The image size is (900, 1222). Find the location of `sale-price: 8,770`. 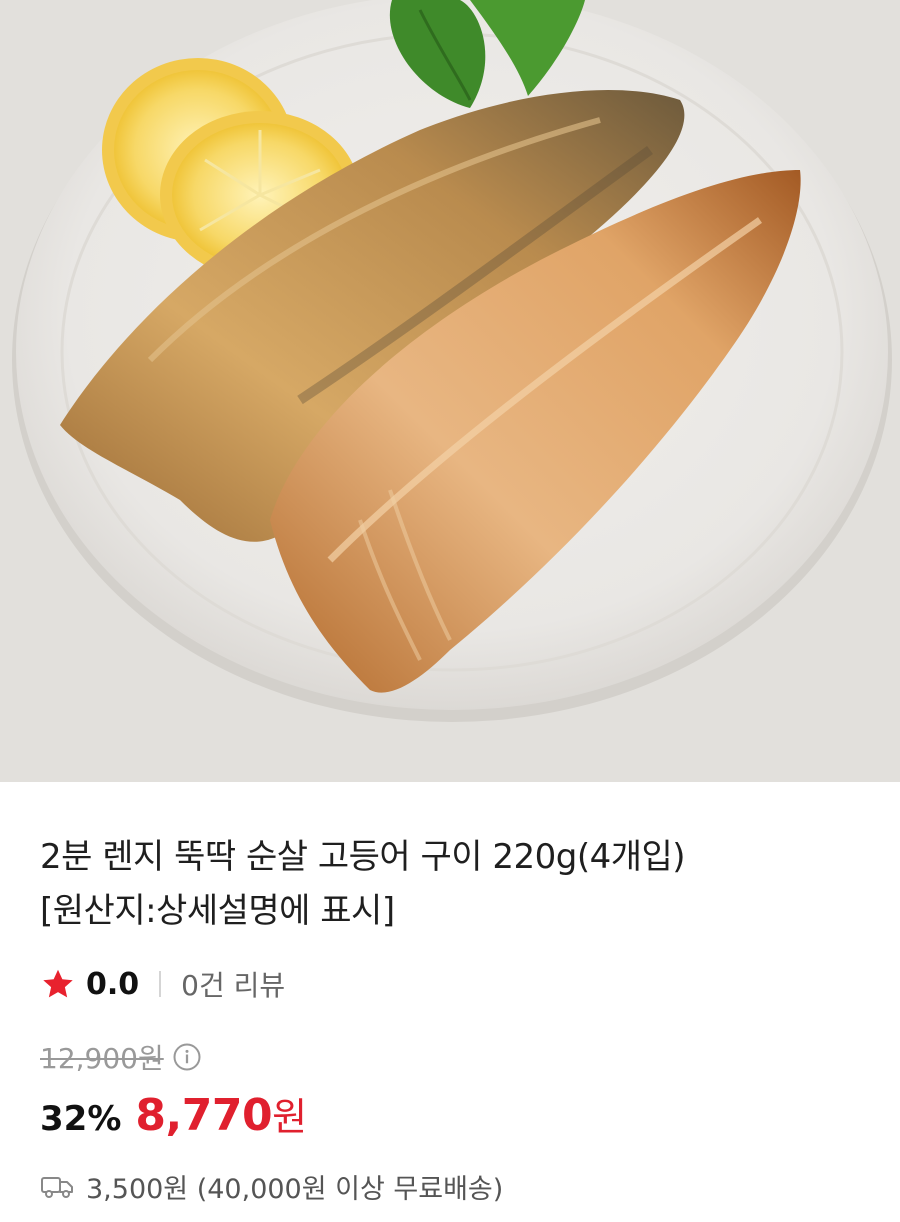

sale-price: 8,770 is located at coordinates (204, 1115).